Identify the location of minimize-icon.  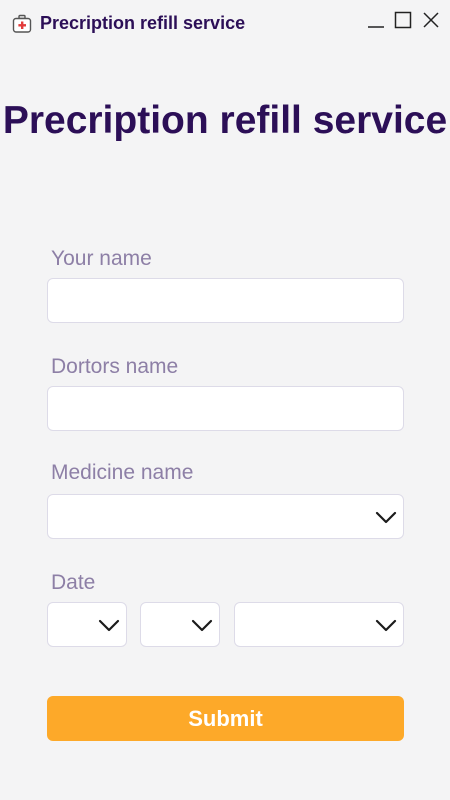
(376, 20).